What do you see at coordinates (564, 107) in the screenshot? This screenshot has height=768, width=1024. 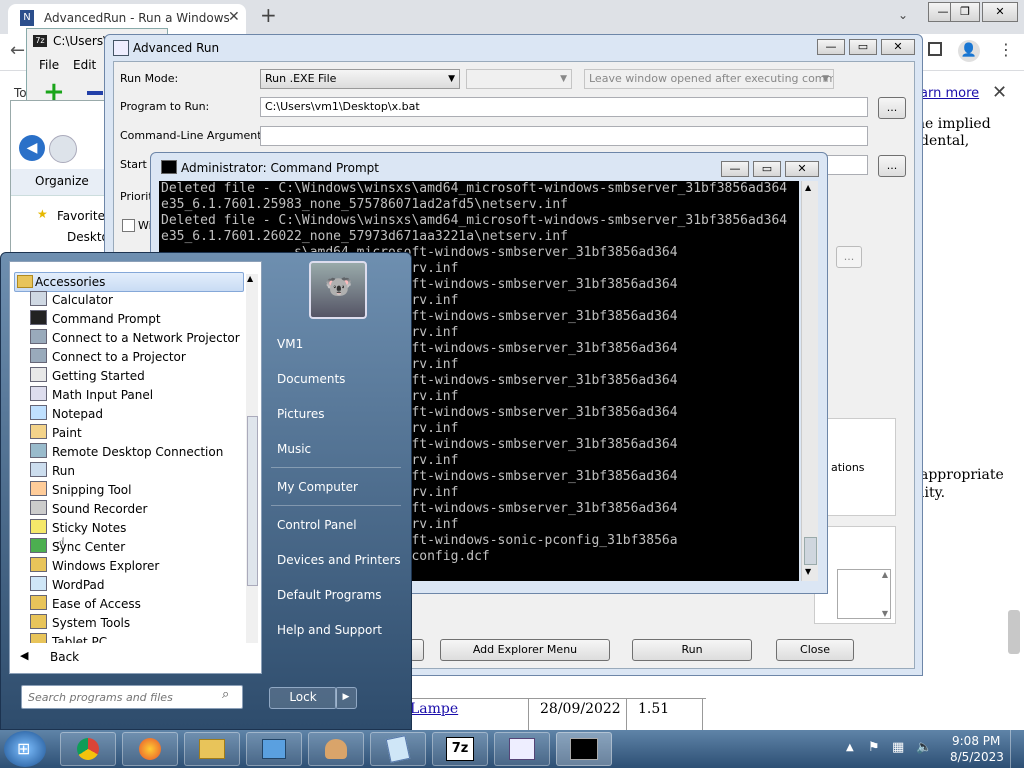 I see `program-to-run-input: C:\Users\vm1\Desktop\x.bat` at bounding box center [564, 107].